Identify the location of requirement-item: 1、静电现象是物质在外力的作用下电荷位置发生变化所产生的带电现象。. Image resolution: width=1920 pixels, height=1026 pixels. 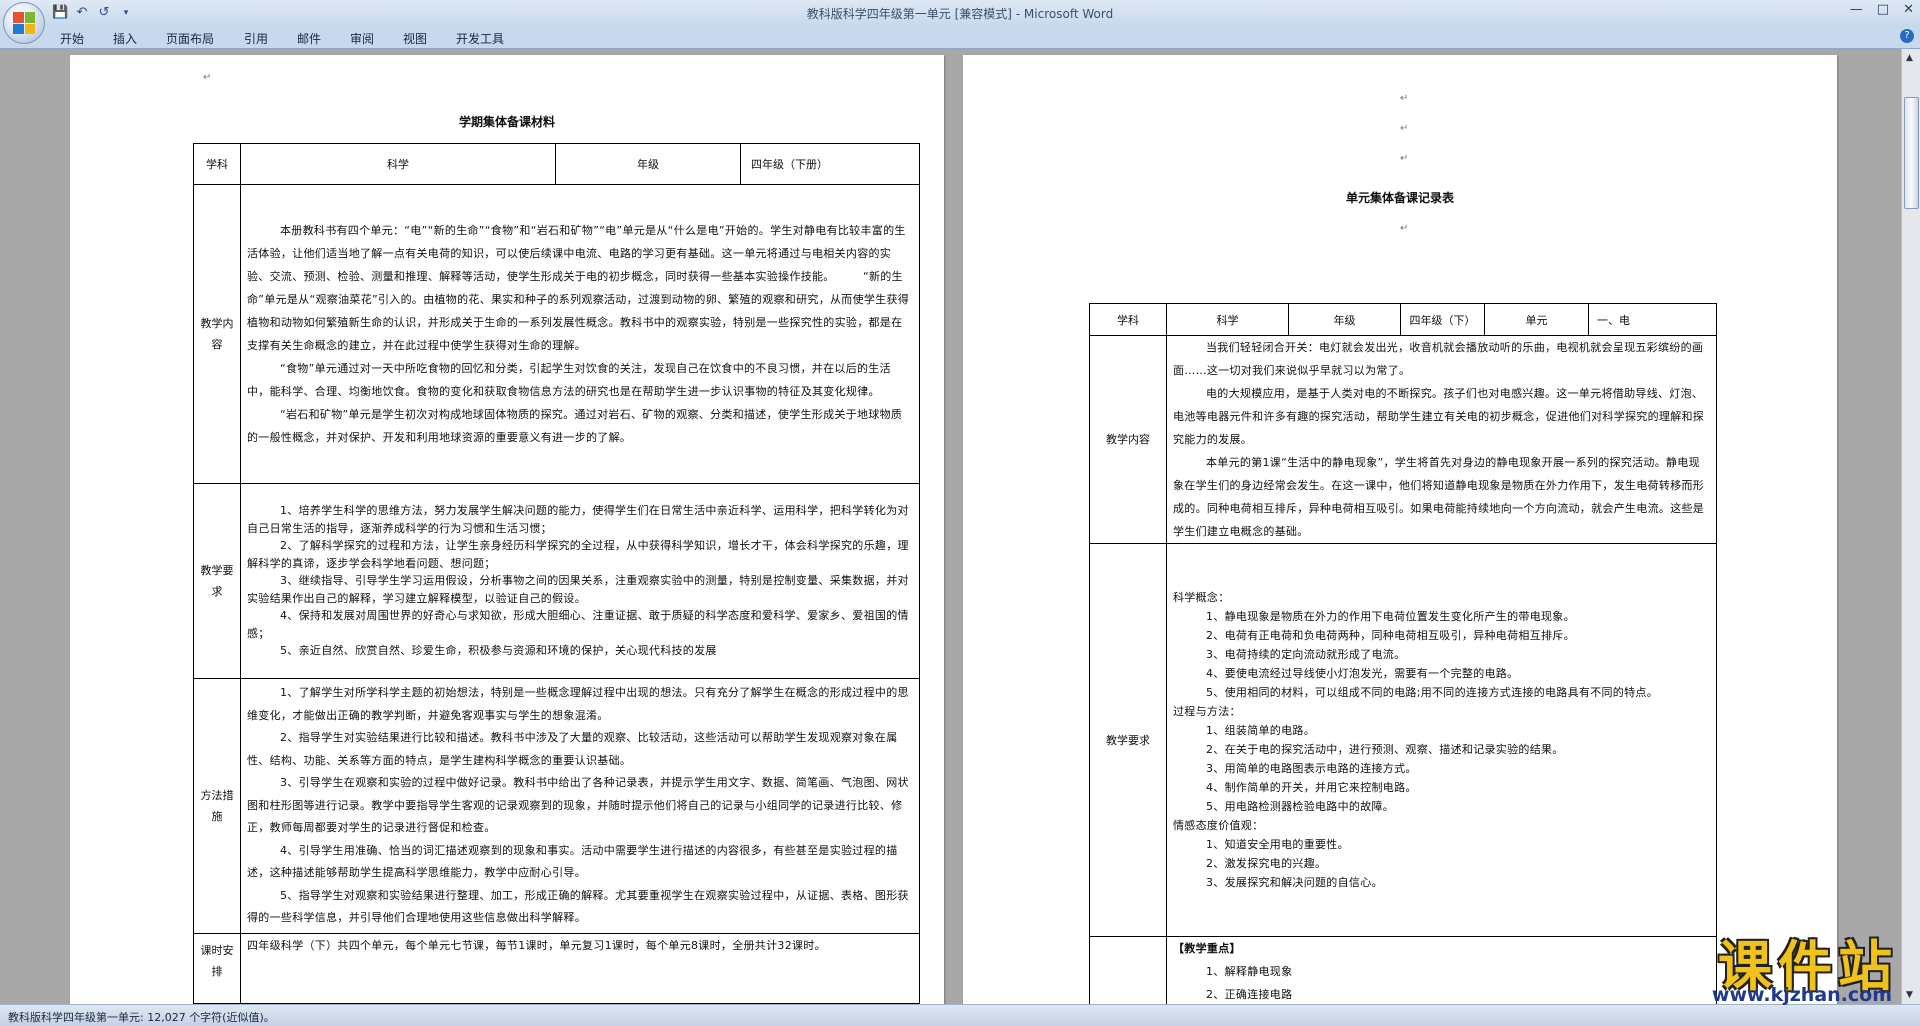
(1390, 616).